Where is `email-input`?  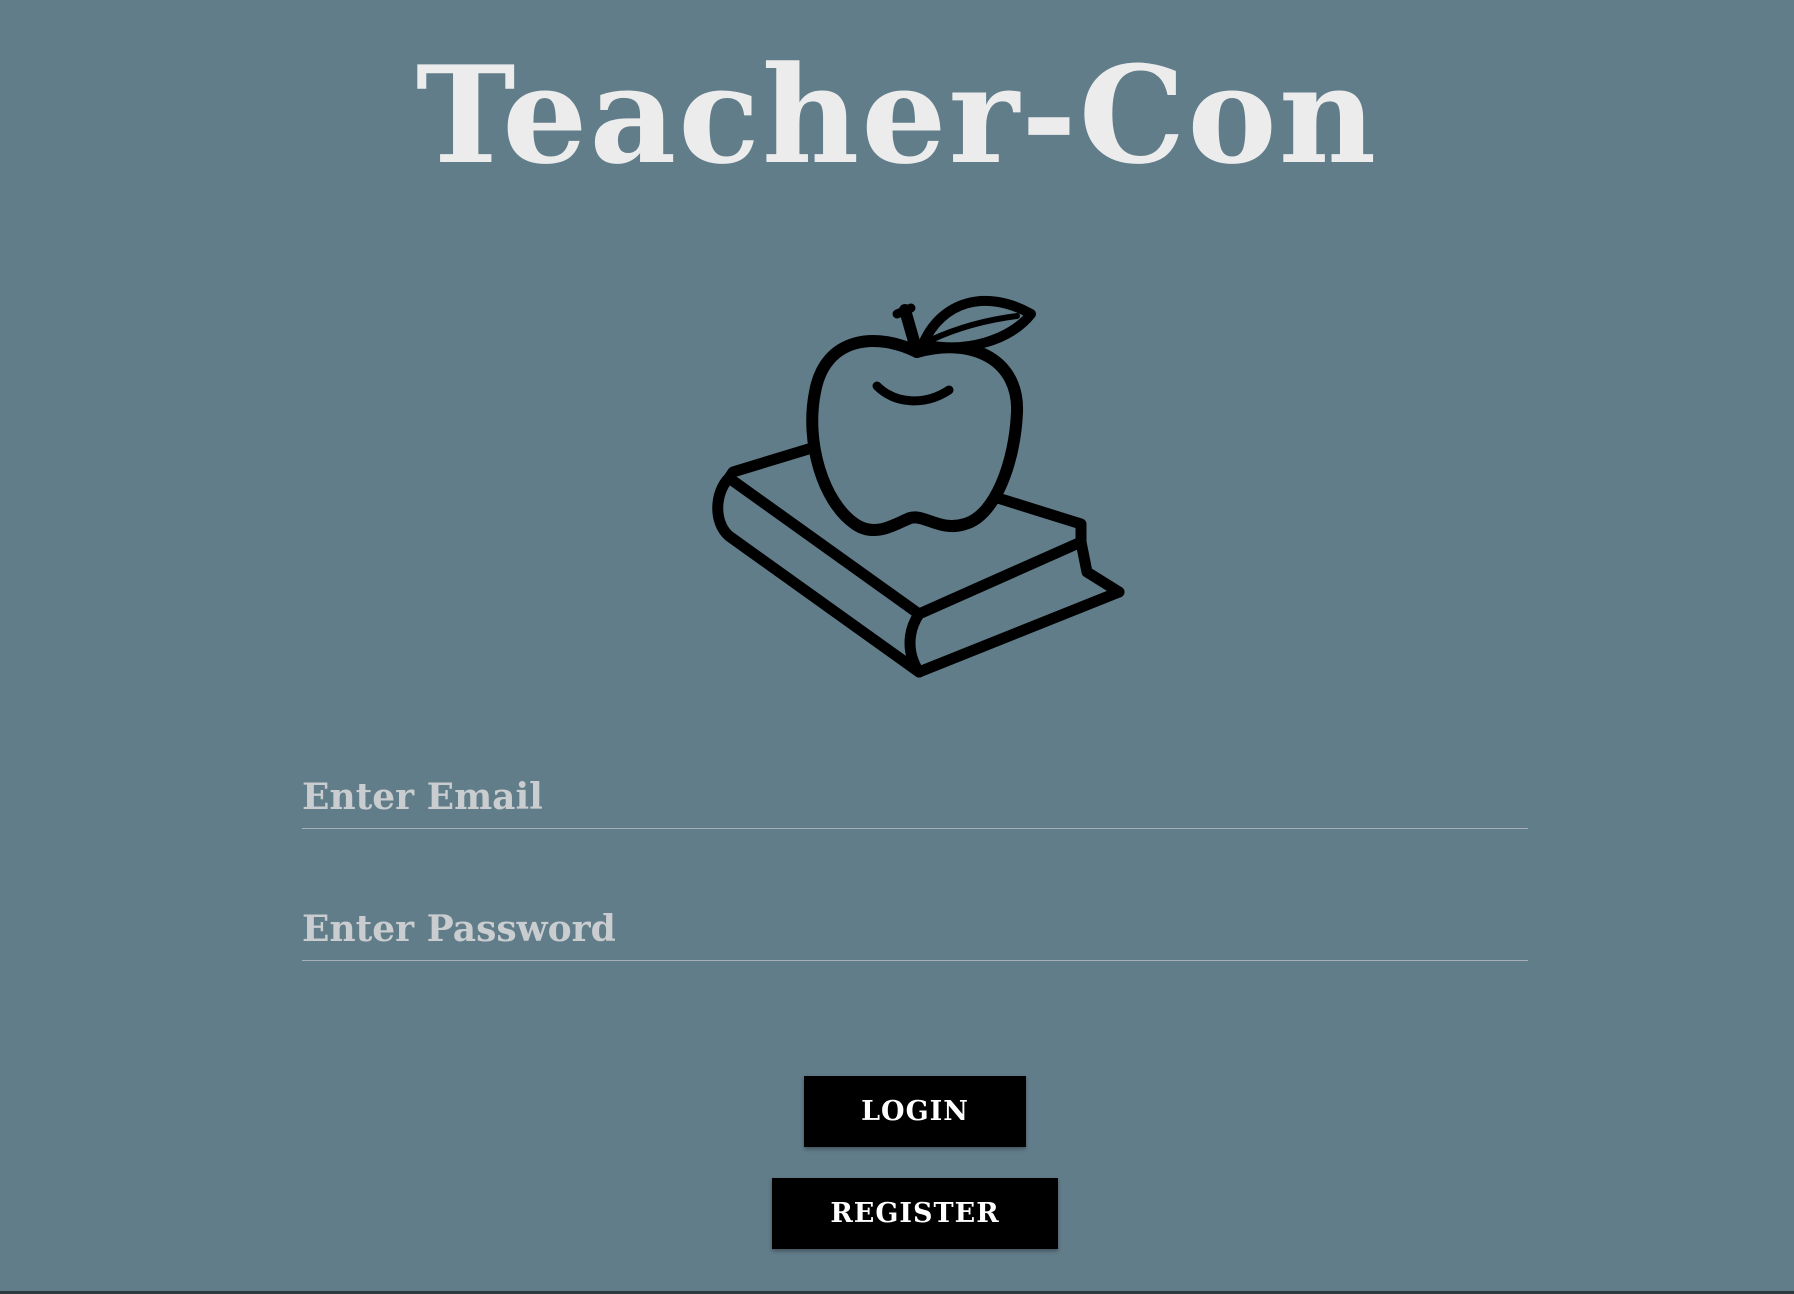 email-input is located at coordinates (915, 797).